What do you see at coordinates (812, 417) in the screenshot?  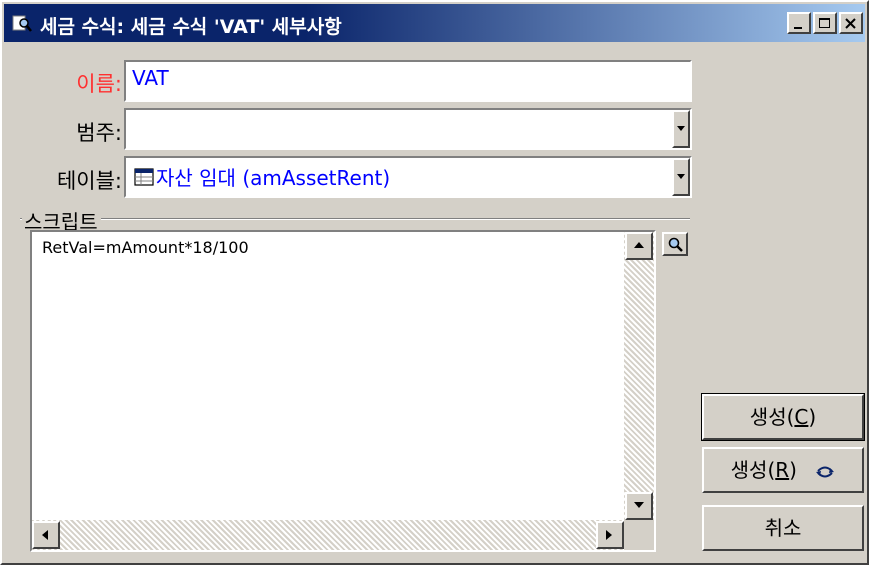 I see `create-c-label-end: )` at bounding box center [812, 417].